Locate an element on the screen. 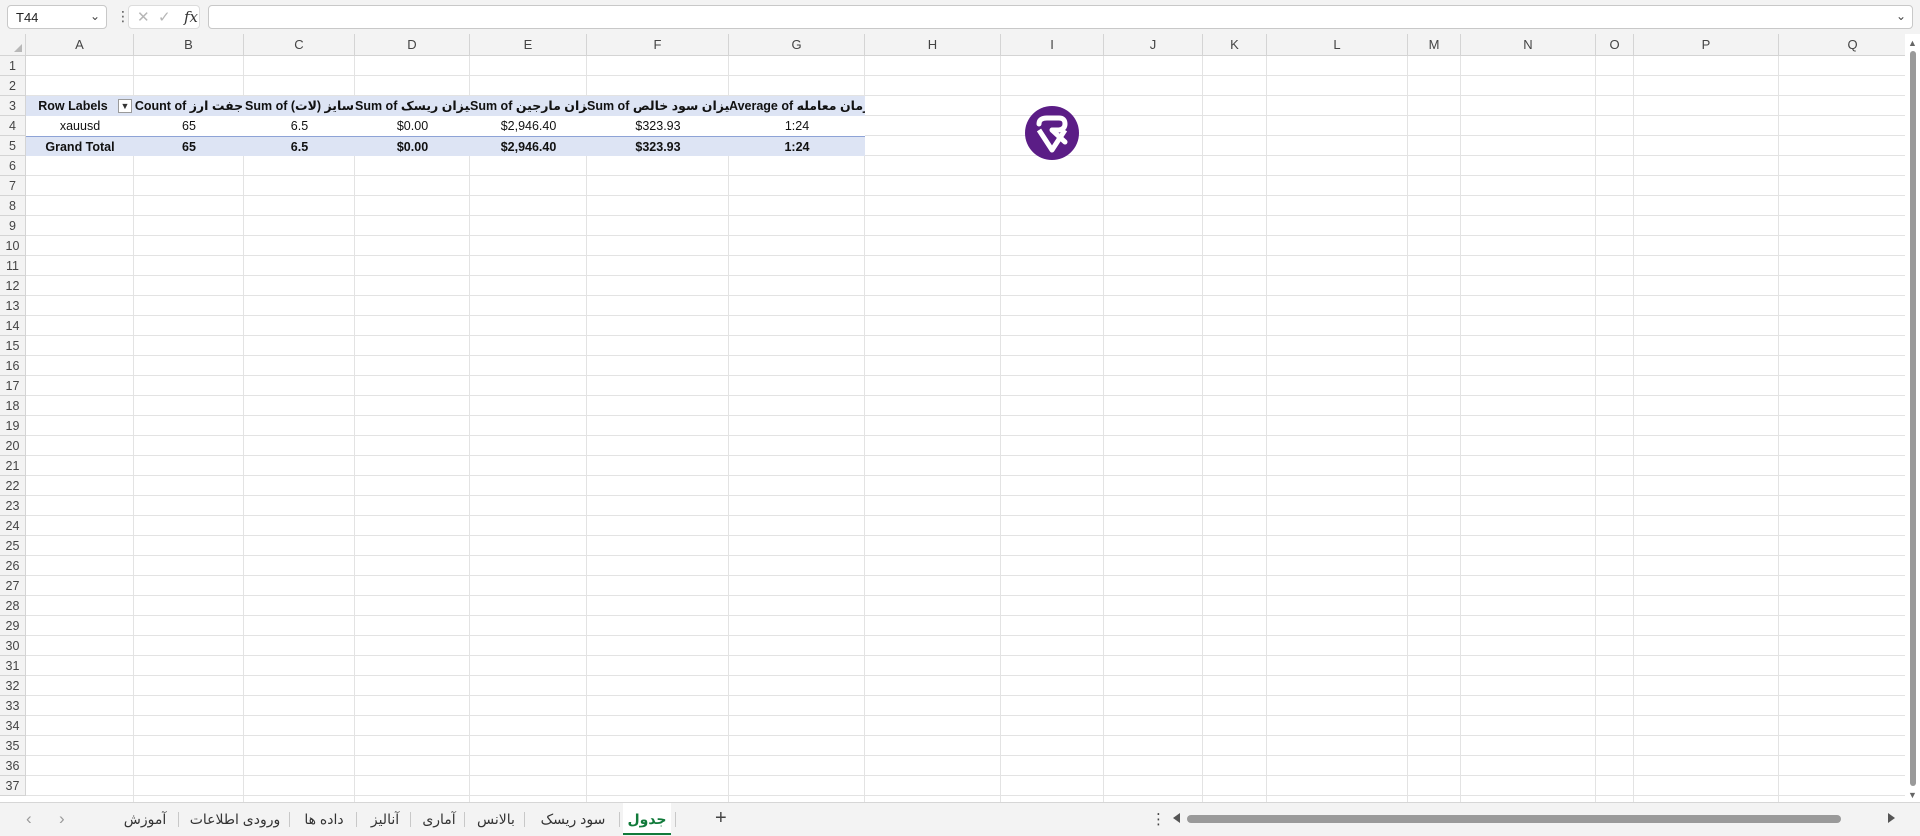  select-all-corner is located at coordinates (13, 45).